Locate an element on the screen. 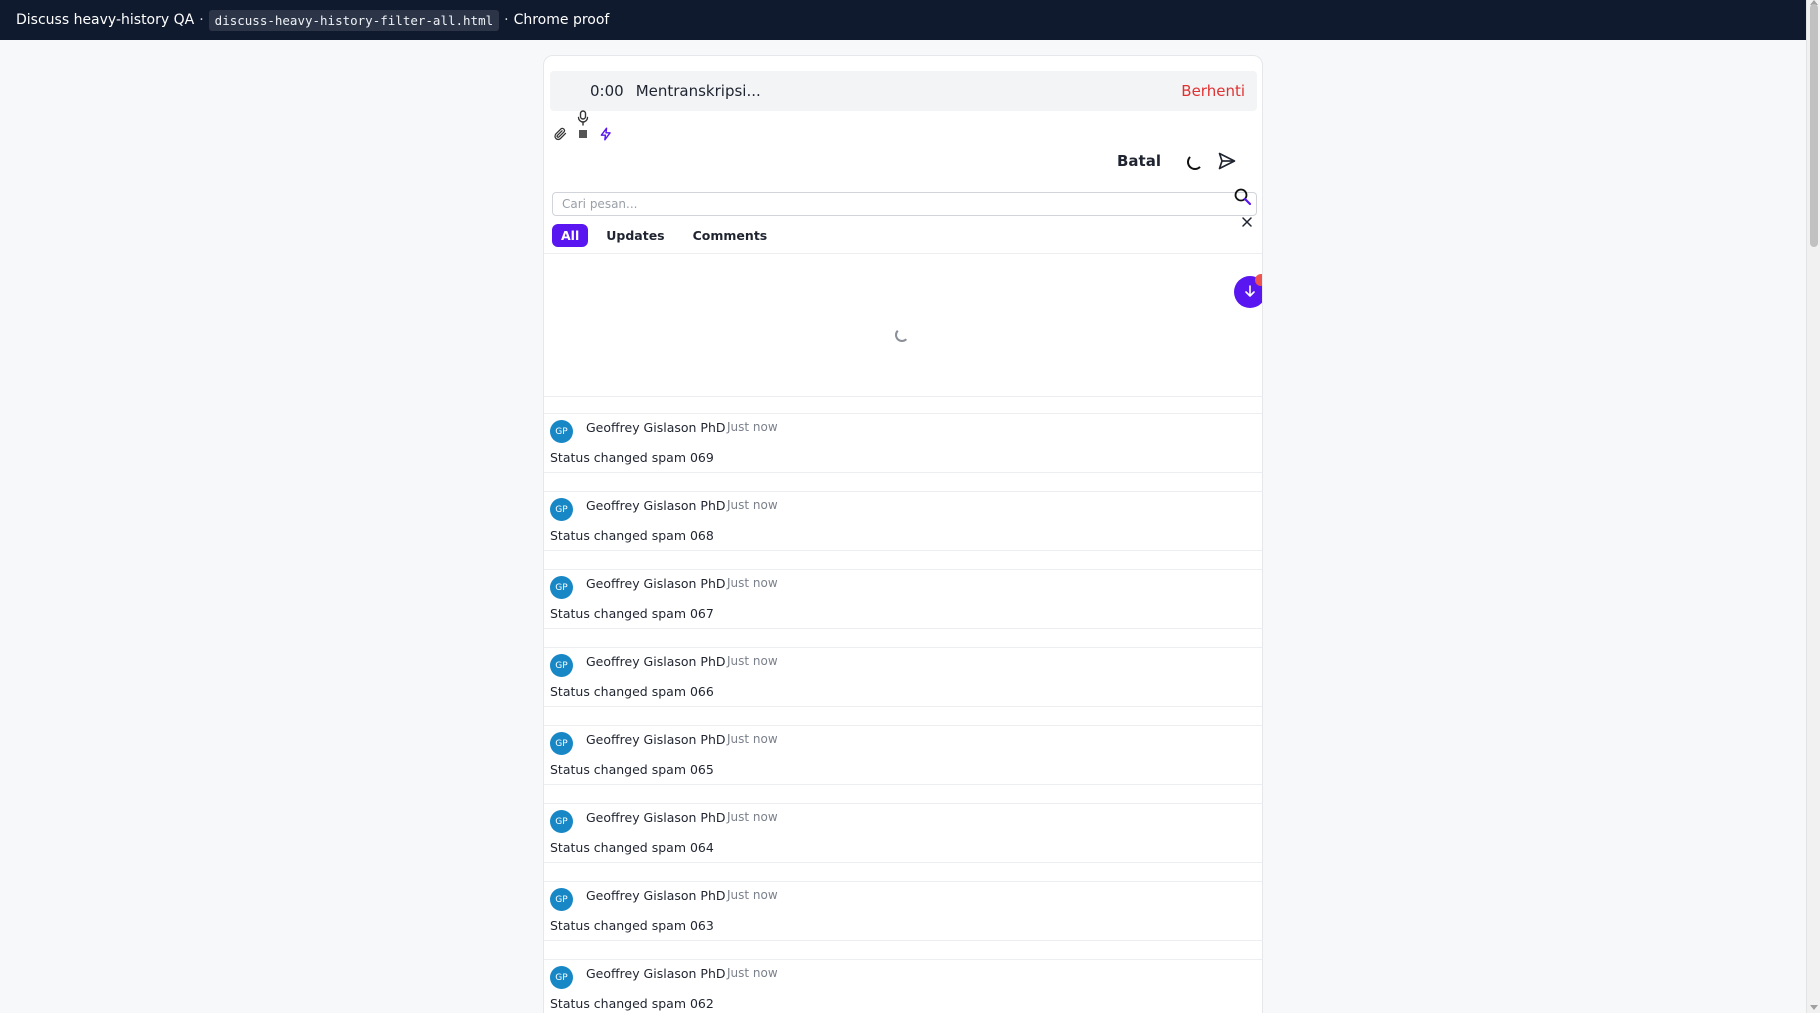 The width and height of the screenshot is (1820, 1013). close-icon is located at coordinates (1247, 222).